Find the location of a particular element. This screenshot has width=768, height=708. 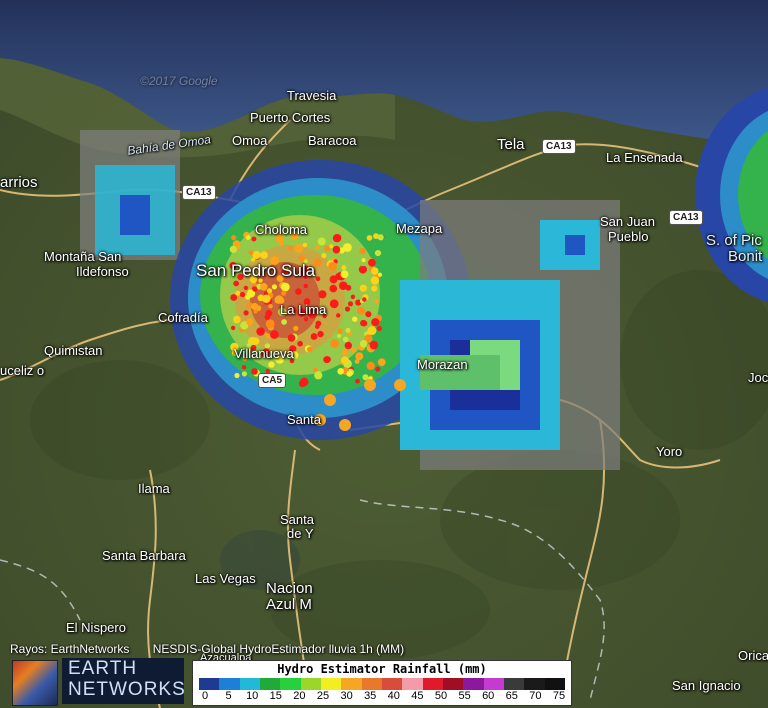

place-label: Quimistan is located at coordinates (73, 350).